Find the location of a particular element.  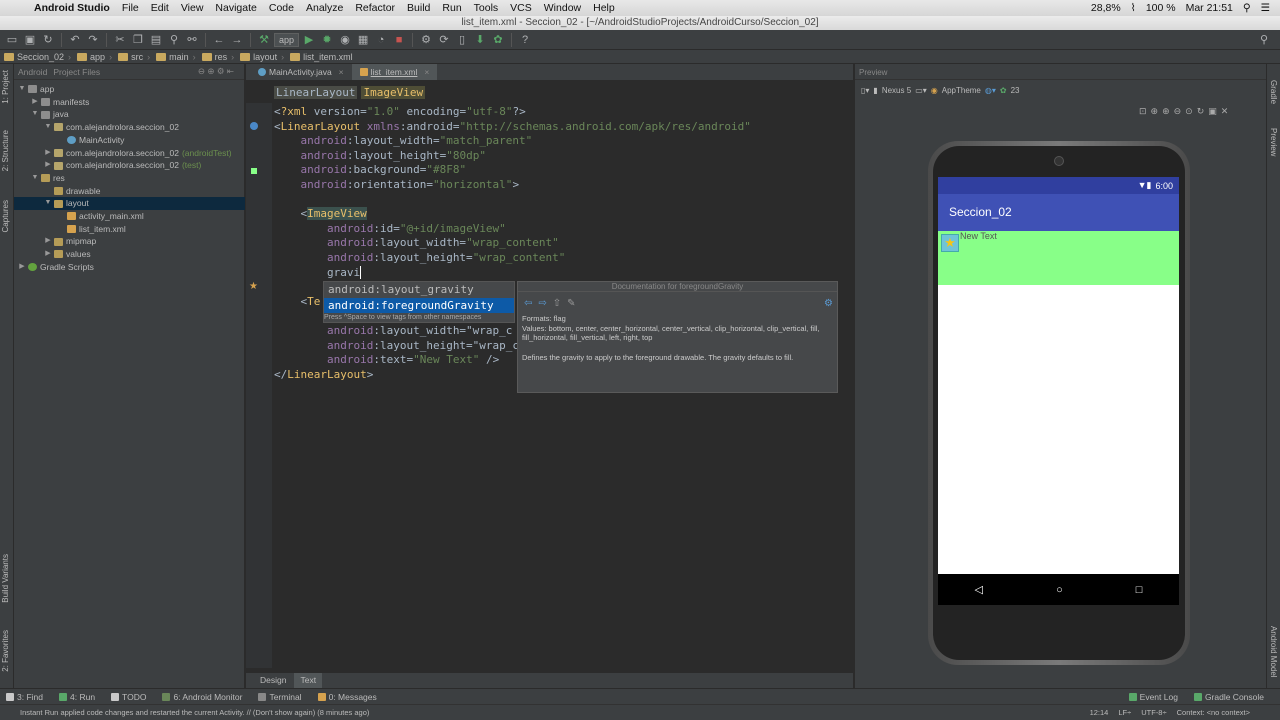

tree-item-com-alejandrolora-seccion-02: ▼ com.alejandrolora.seccion_02 is located at coordinates (129, 127).